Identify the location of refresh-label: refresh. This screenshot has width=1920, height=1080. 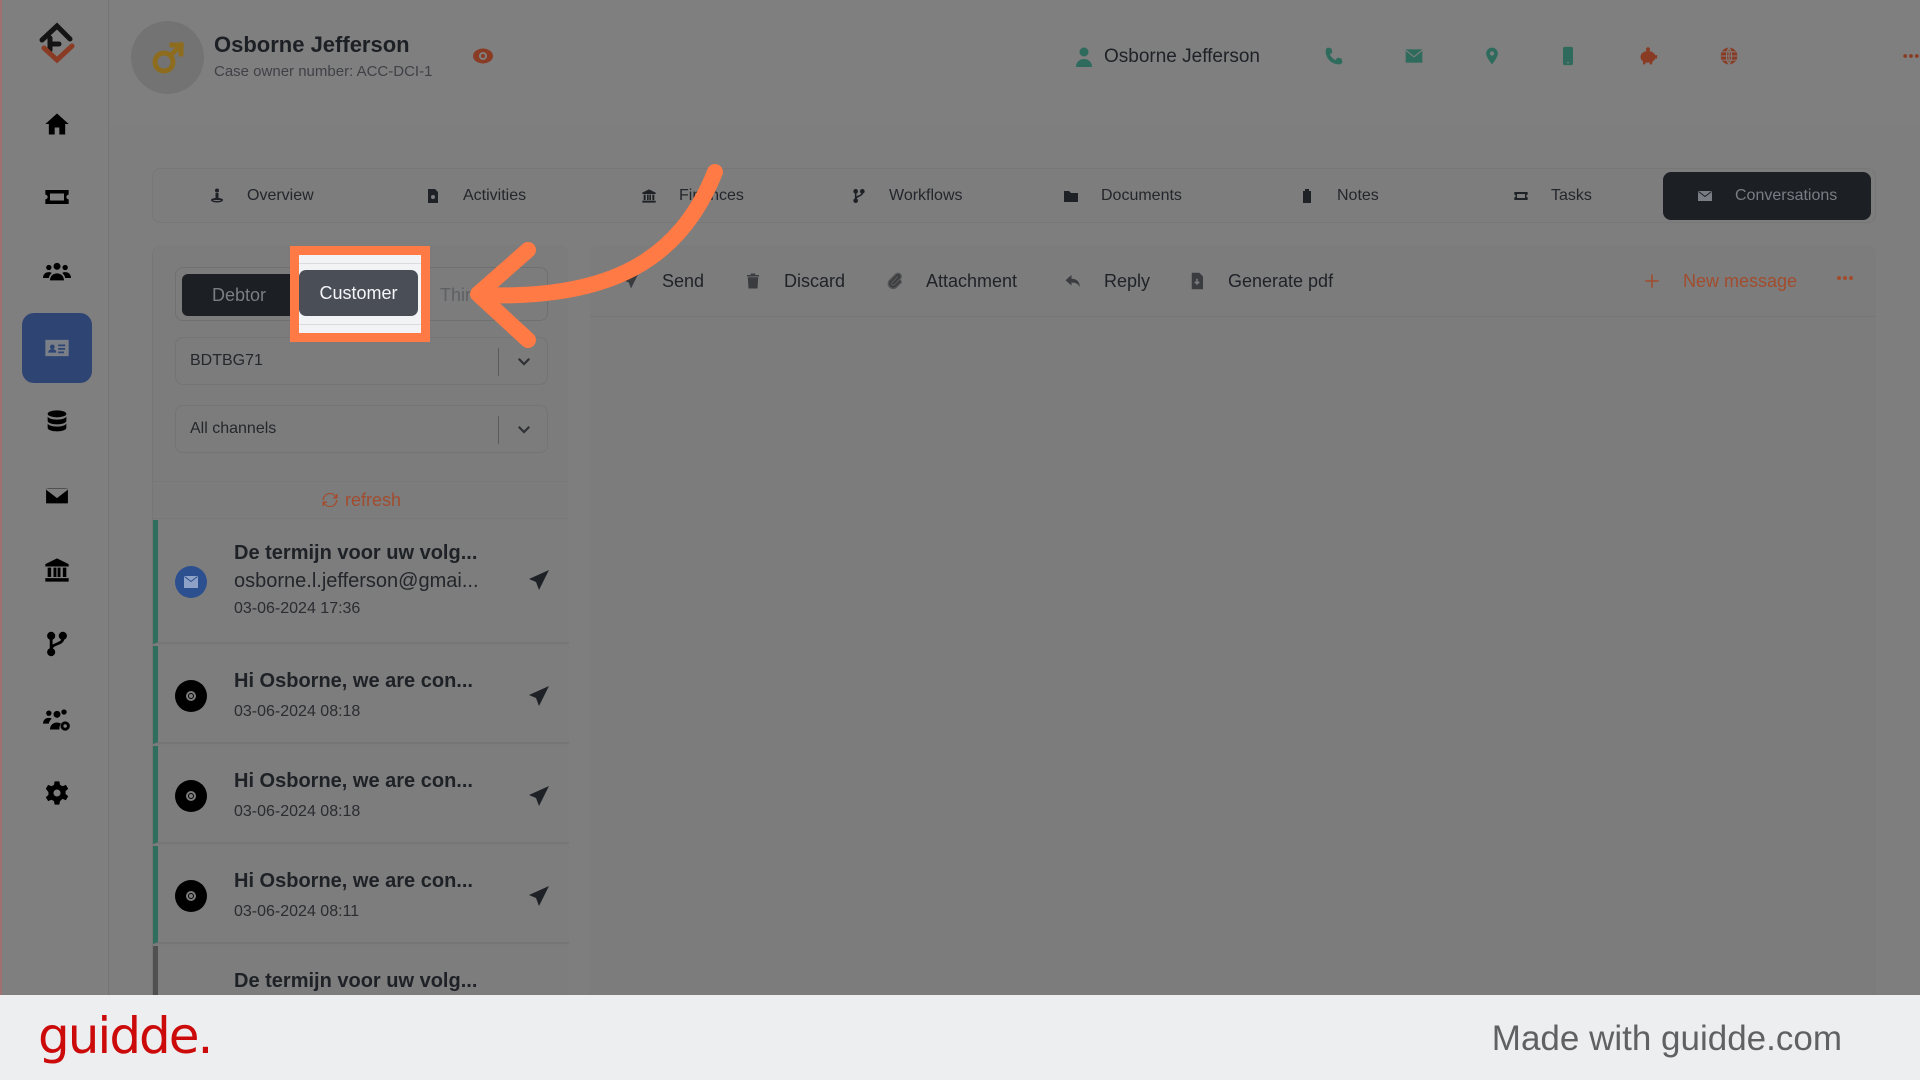
(373, 499).